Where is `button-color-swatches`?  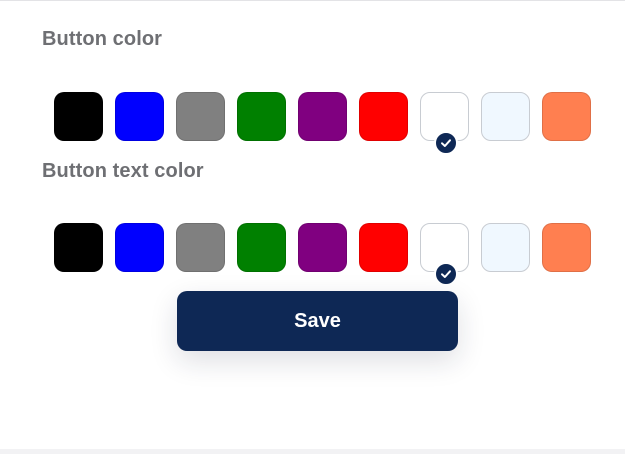 button-color-swatches is located at coordinates (322, 123).